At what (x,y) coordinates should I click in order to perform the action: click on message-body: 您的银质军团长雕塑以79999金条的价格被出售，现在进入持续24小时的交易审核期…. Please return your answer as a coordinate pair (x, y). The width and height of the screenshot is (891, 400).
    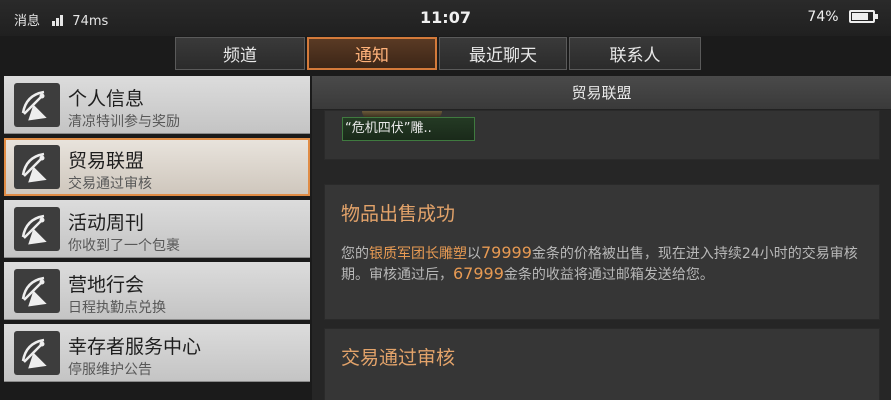
    Looking at the image, I should click on (603, 264).